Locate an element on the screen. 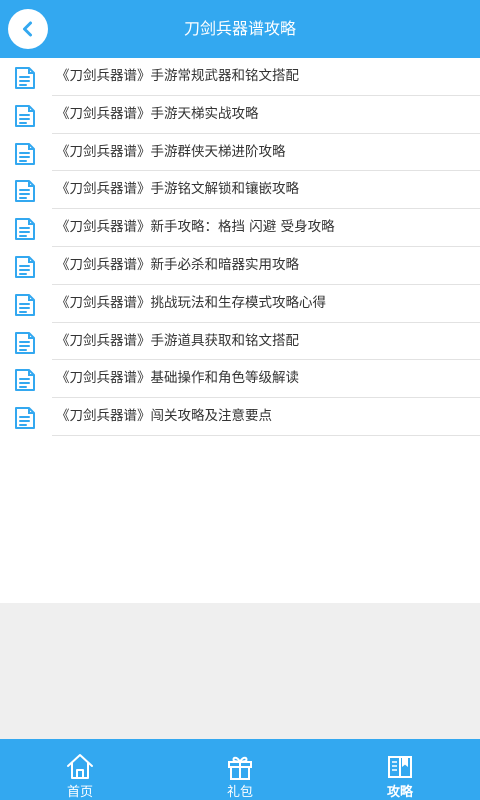 The height and width of the screenshot is (800, 480). tab-guide: 攻略 is located at coordinates (400, 769).